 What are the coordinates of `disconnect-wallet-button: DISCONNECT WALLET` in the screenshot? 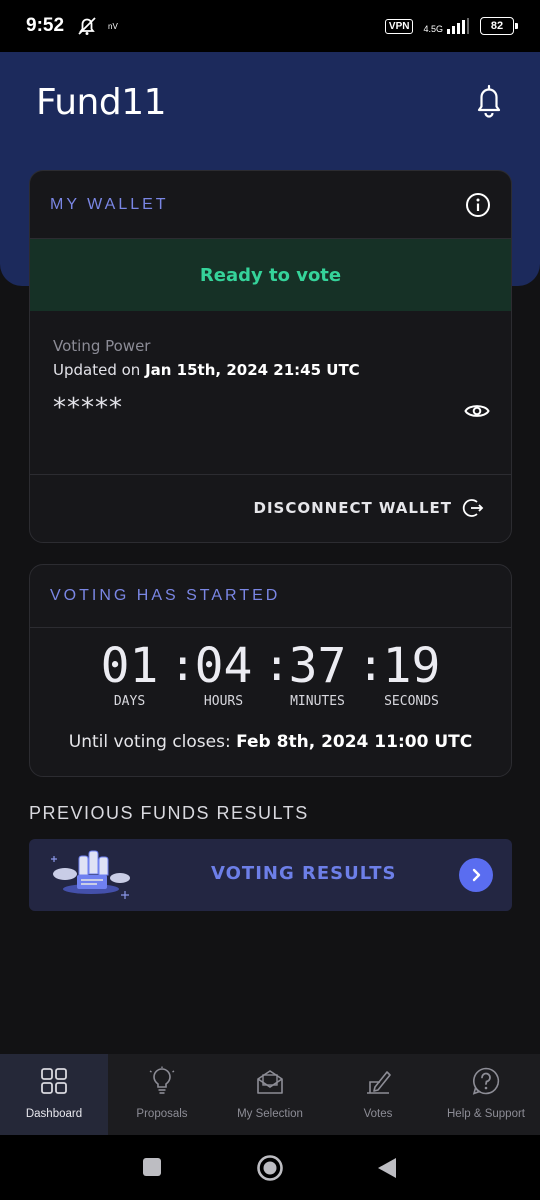 It's located at (369, 508).